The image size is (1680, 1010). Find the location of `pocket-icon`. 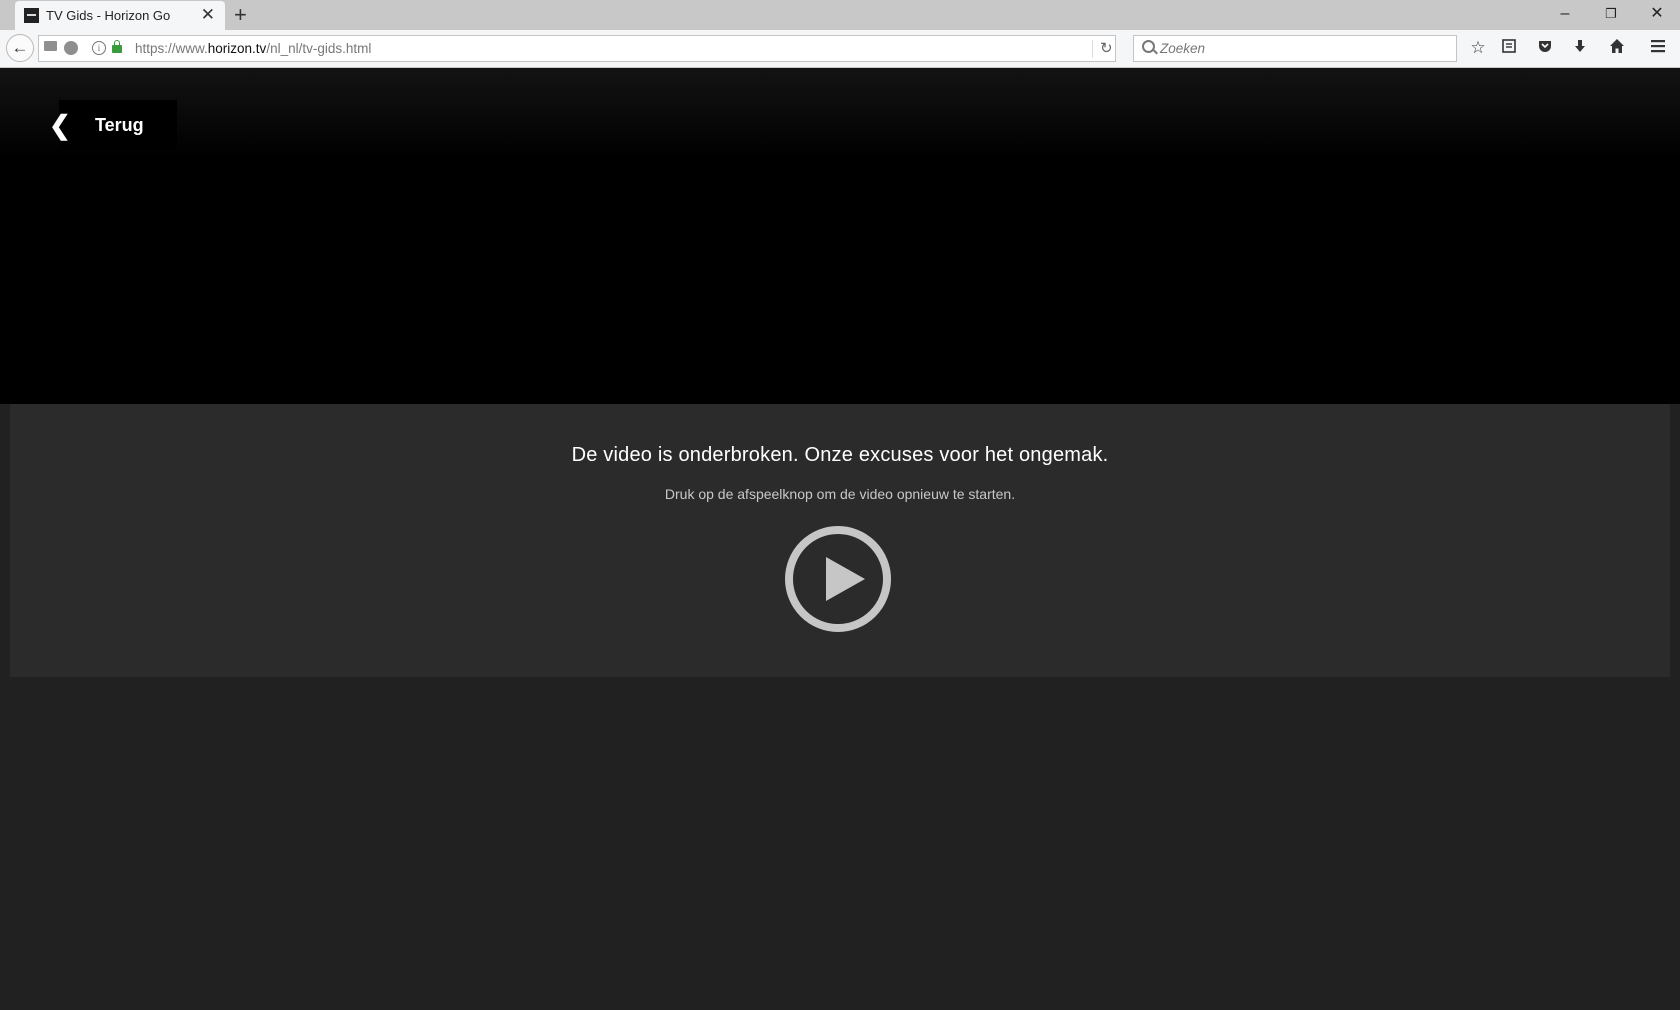

pocket-icon is located at coordinates (1545, 48).